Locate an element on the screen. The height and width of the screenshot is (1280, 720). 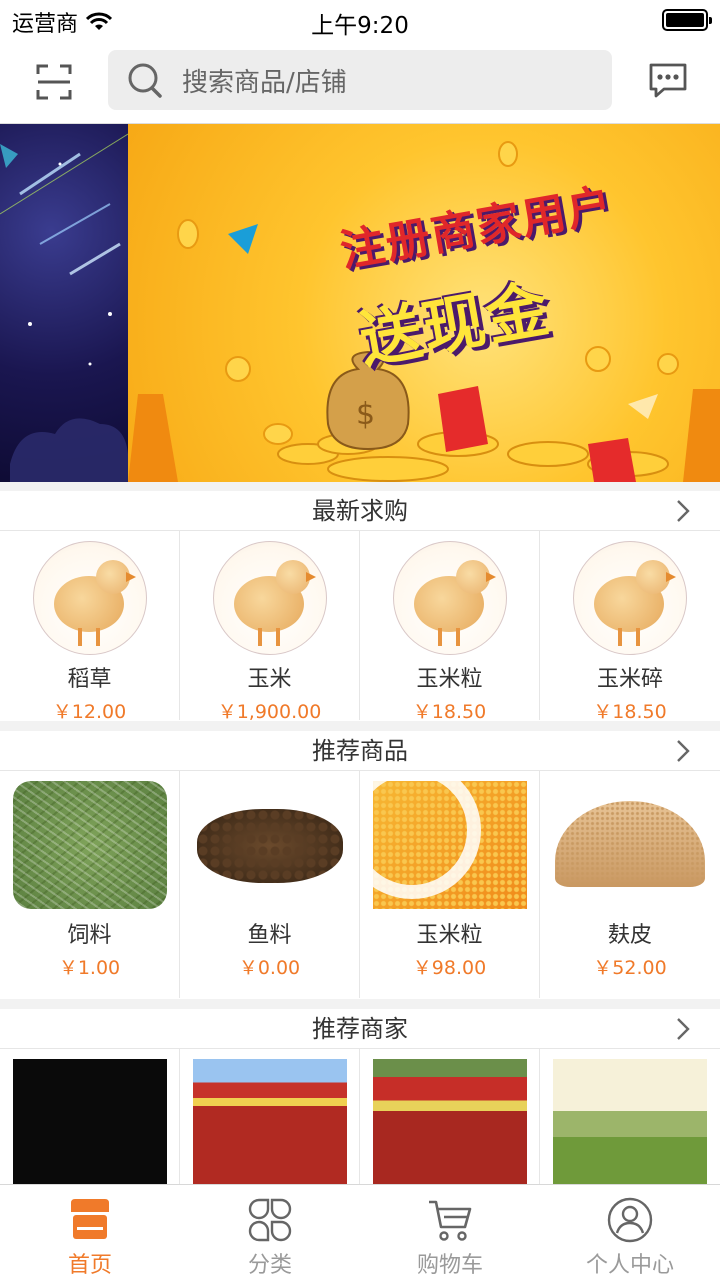
battery-level is located at coordinates (685, 20).